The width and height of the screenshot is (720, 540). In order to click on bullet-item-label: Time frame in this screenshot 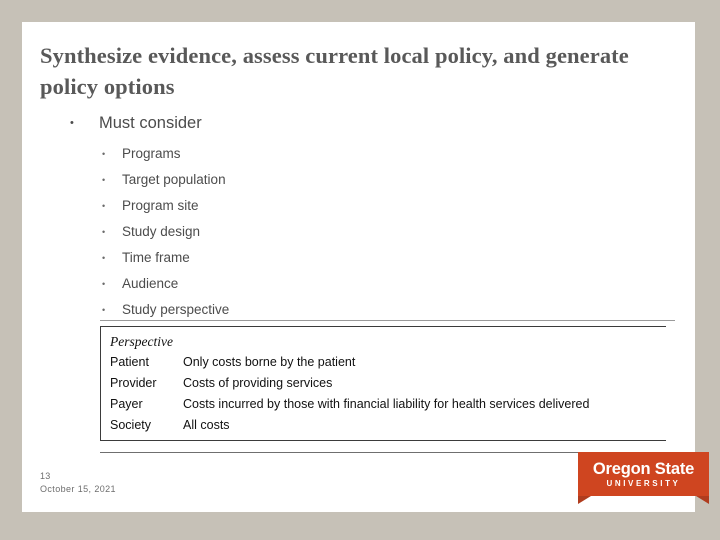, I will do `click(156, 257)`.